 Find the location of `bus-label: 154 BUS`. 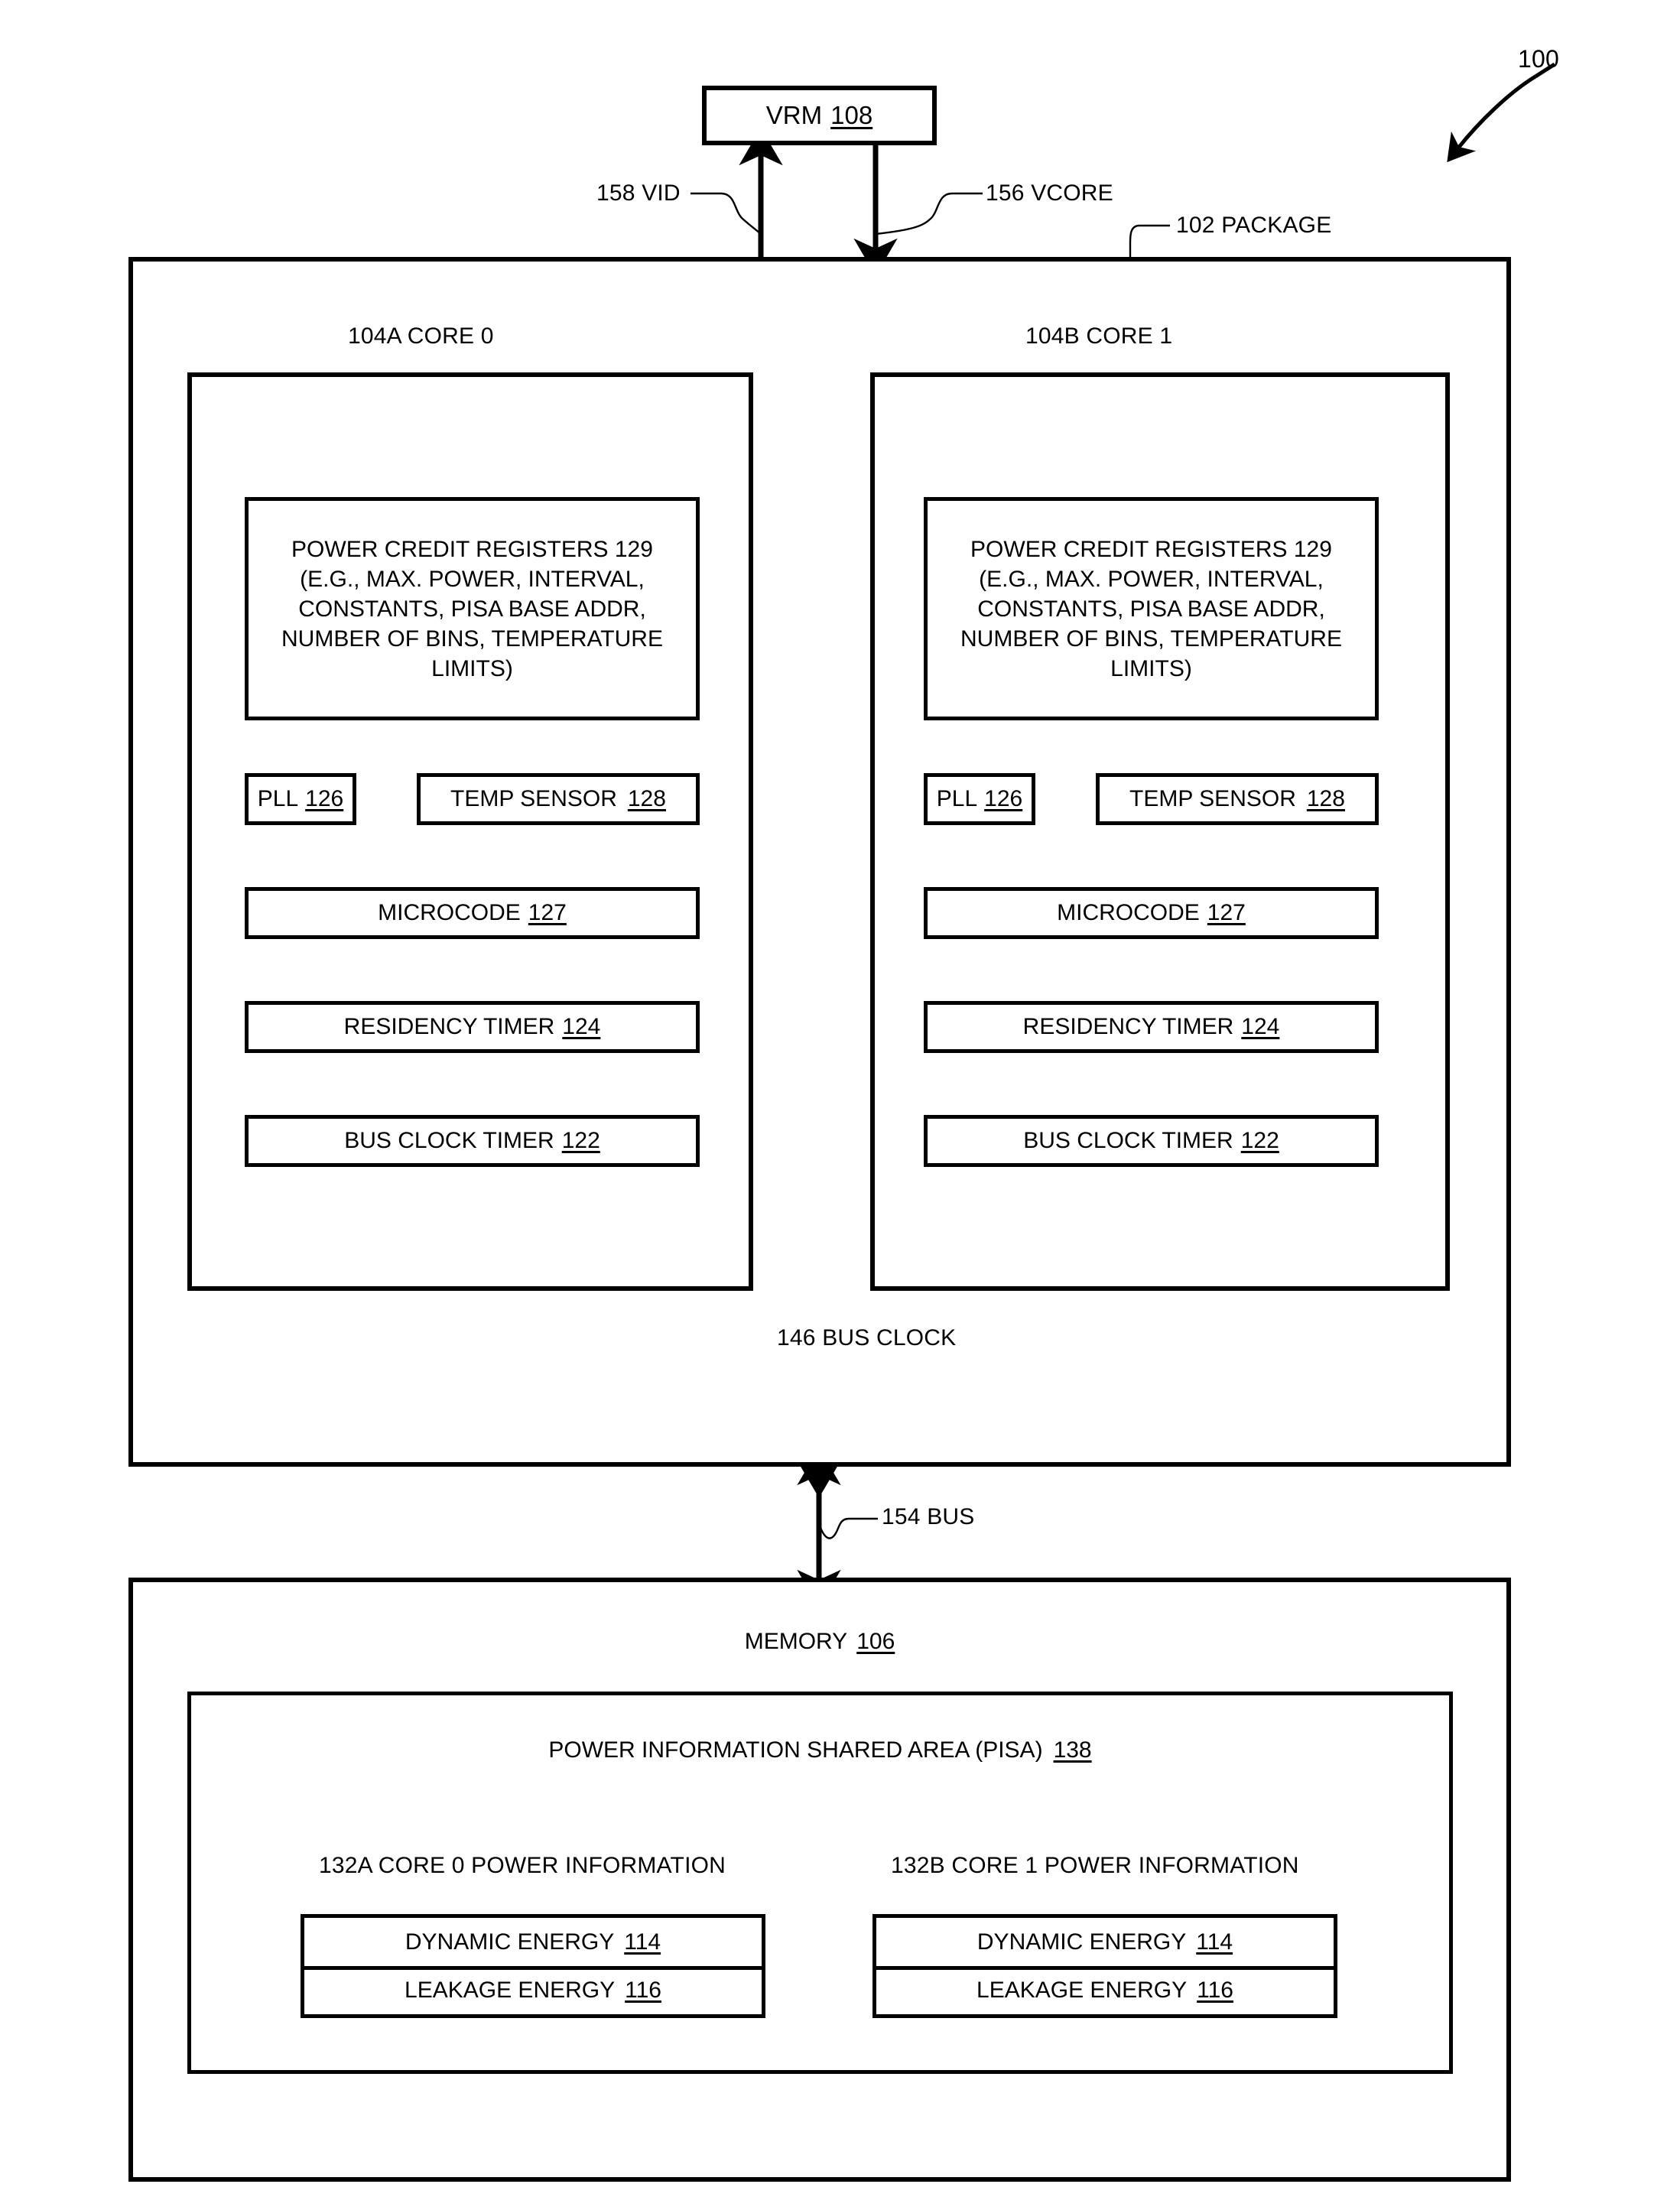

bus-label: 154 BUS is located at coordinates (928, 1516).